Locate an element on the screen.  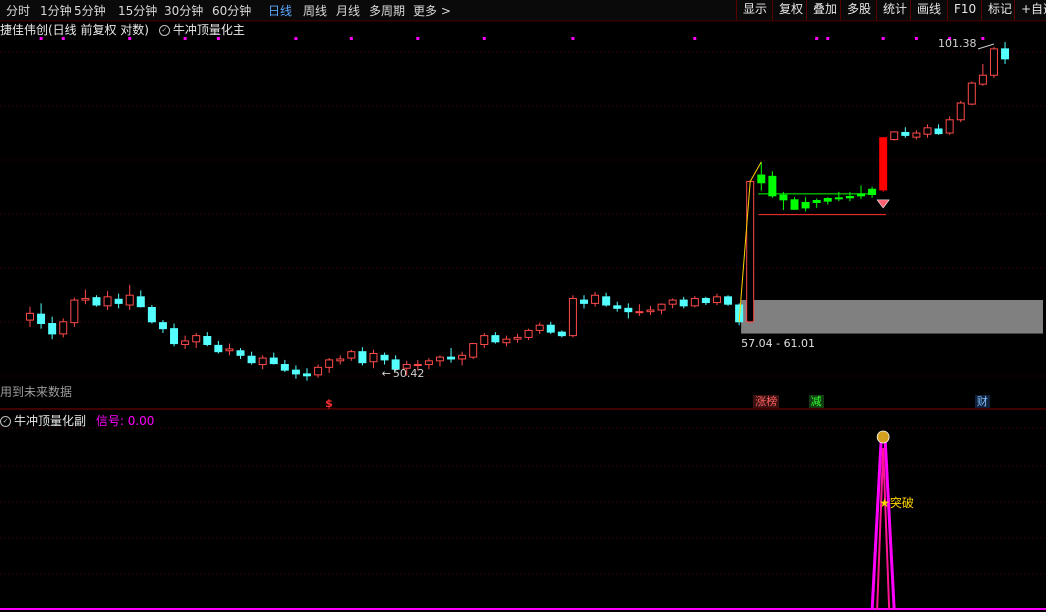
dollar-signal-marker: $ is located at coordinates (329, 403).